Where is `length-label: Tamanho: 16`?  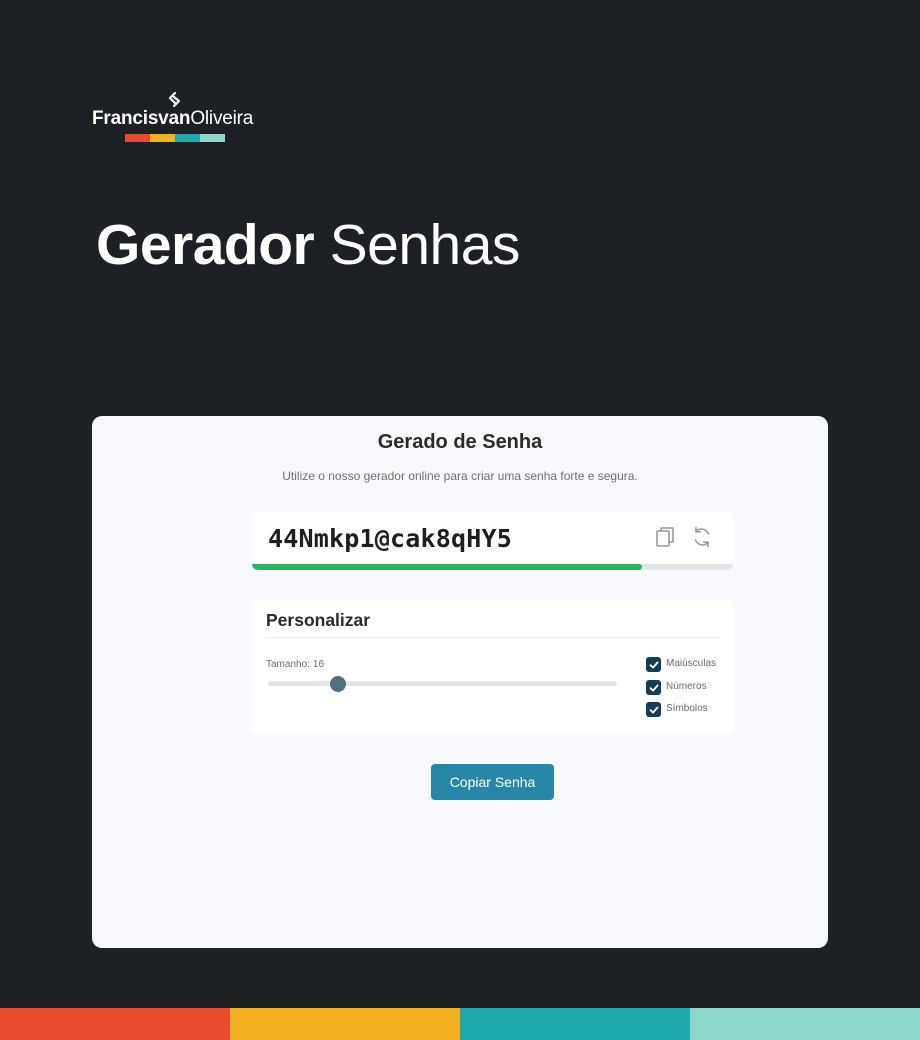
length-label: Tamanho: 16 is located at coordinates (295, 664).